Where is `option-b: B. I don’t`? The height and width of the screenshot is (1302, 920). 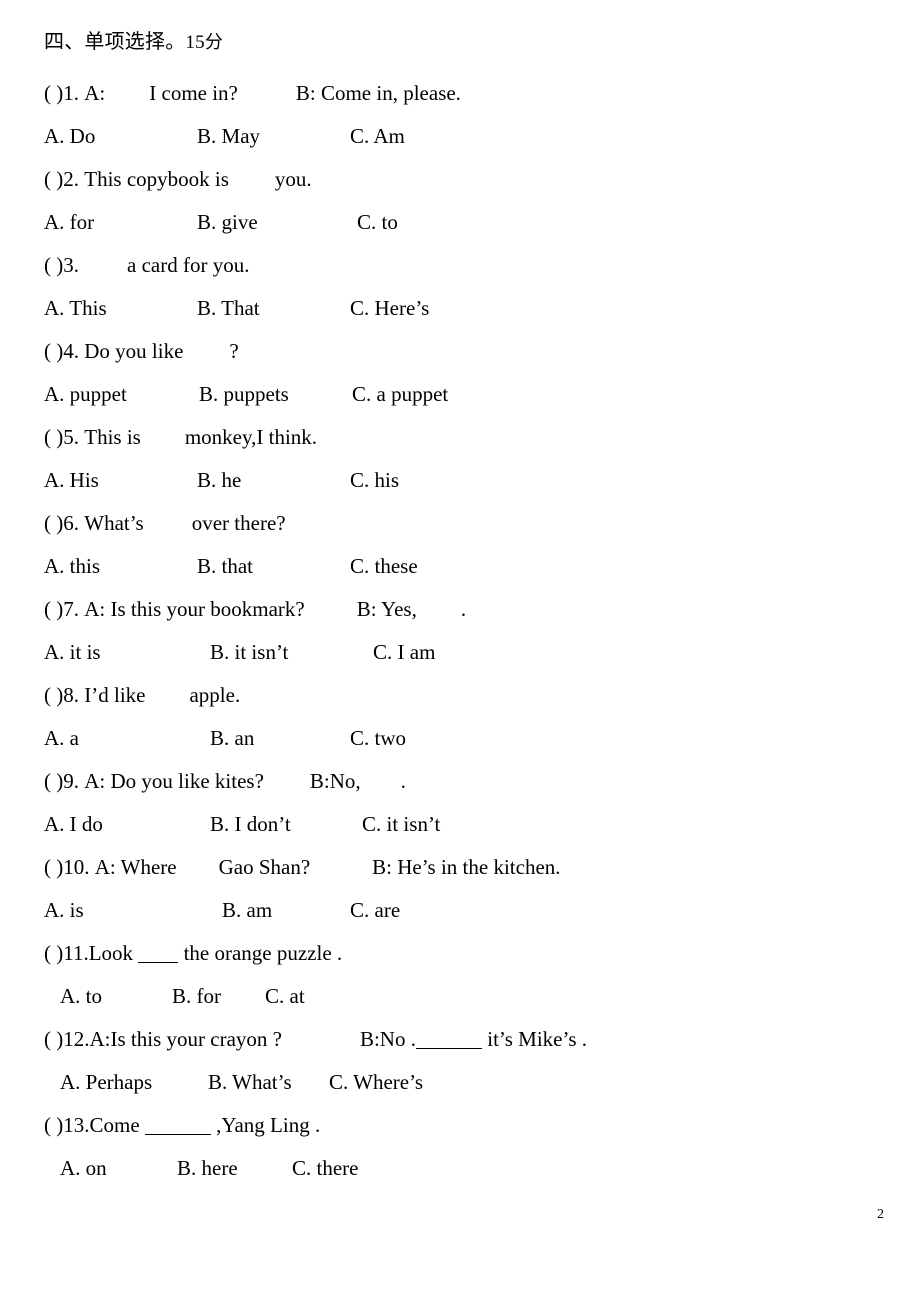 option-b: B. I don’t is located at coordinates (250, 824).